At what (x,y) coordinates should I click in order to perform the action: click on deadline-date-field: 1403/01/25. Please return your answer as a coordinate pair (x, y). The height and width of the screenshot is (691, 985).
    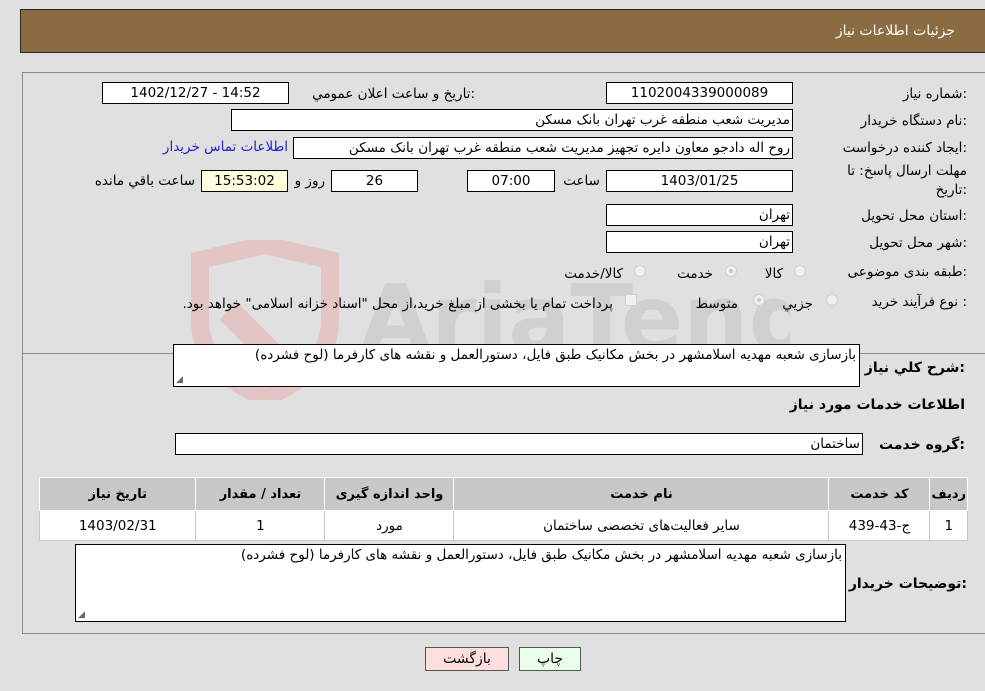
    Looking at the image, I should click on (699, 181).